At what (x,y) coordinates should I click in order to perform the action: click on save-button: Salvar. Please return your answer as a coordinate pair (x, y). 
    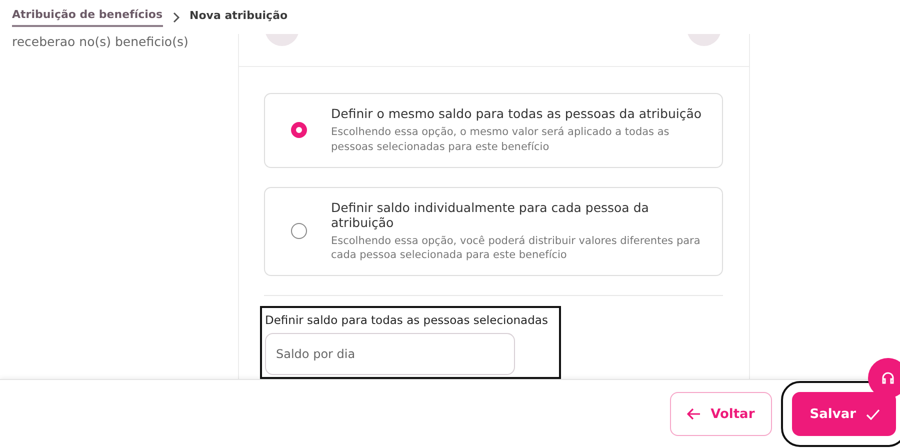
    Looking at the image, I should click on (844, 414).